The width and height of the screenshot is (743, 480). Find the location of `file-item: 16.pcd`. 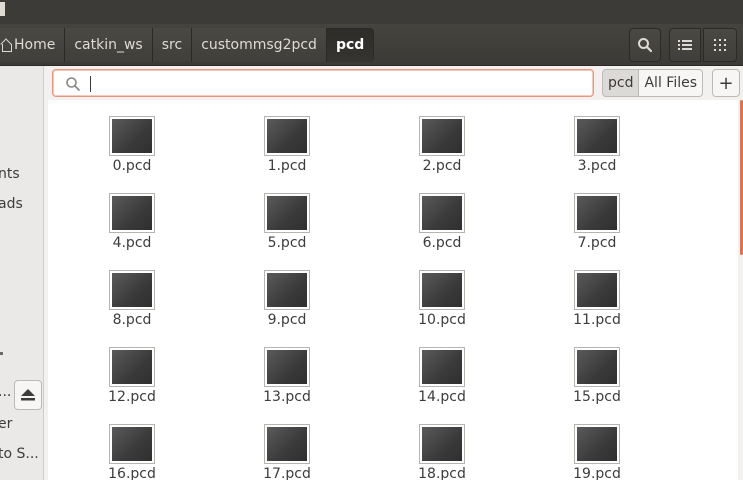

file-item: 16.pcd is located at coordinates (132, 445).